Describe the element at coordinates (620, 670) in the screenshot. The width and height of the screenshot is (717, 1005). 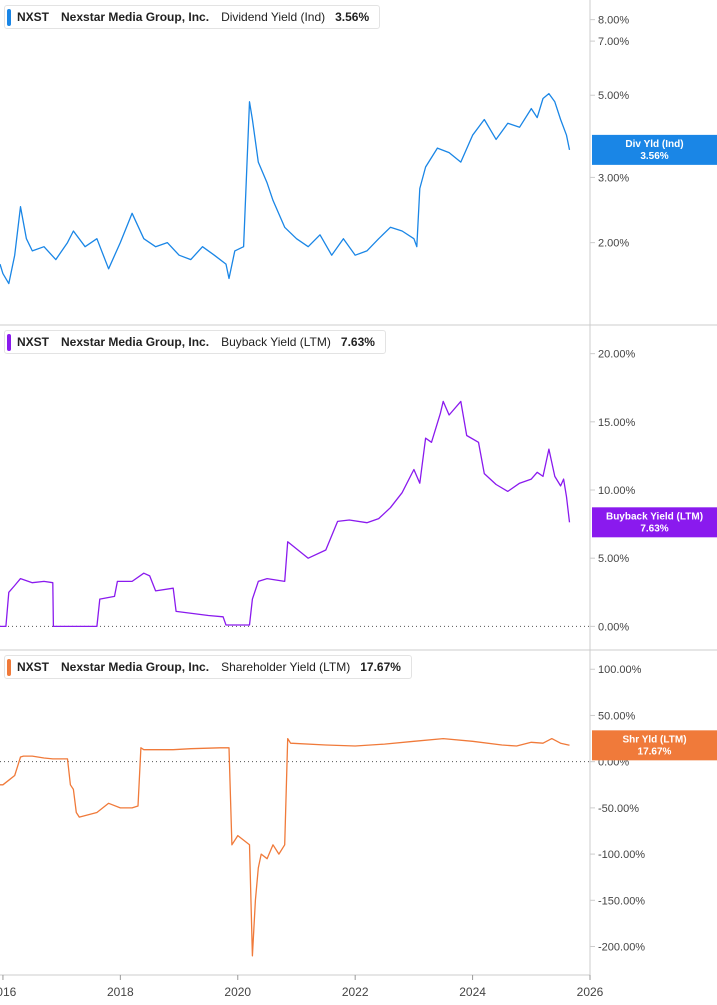
I see `y-tick-label: 100.00%` at that location.